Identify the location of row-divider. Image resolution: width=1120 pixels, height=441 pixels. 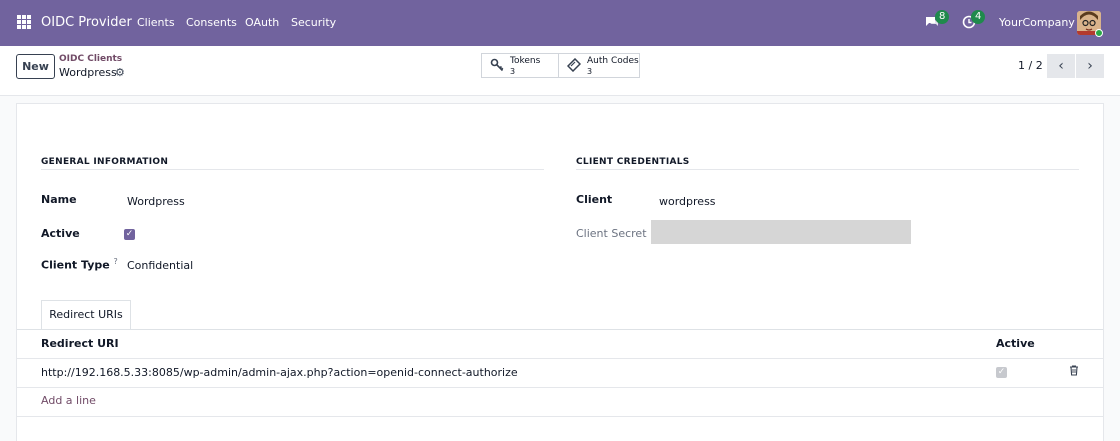
(560, 387).